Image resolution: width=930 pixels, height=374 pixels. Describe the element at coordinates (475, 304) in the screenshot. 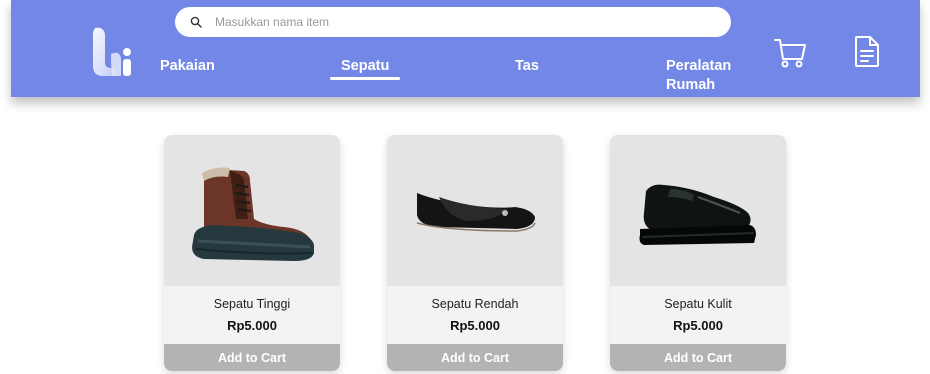

I see `product-name: Sepatu Rendah` at that location.